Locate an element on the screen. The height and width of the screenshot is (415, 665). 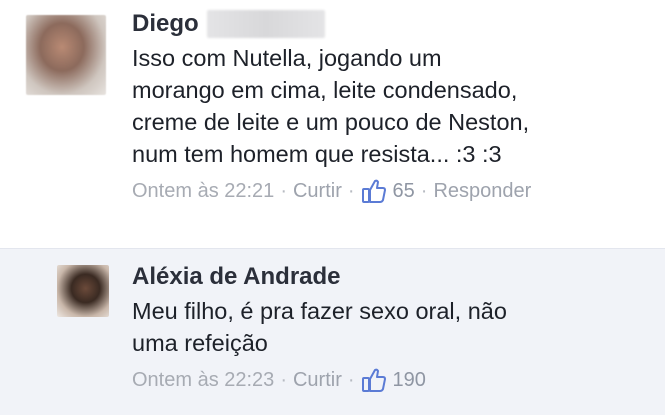
author-name: Diego is located at coordinates (165, 24).